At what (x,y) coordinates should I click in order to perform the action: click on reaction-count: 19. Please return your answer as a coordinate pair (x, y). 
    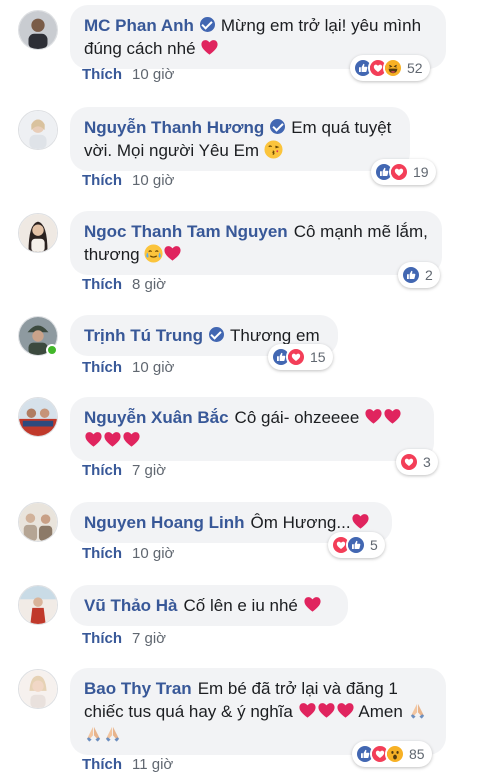
    Looking at the image, I should click on (421, 172).